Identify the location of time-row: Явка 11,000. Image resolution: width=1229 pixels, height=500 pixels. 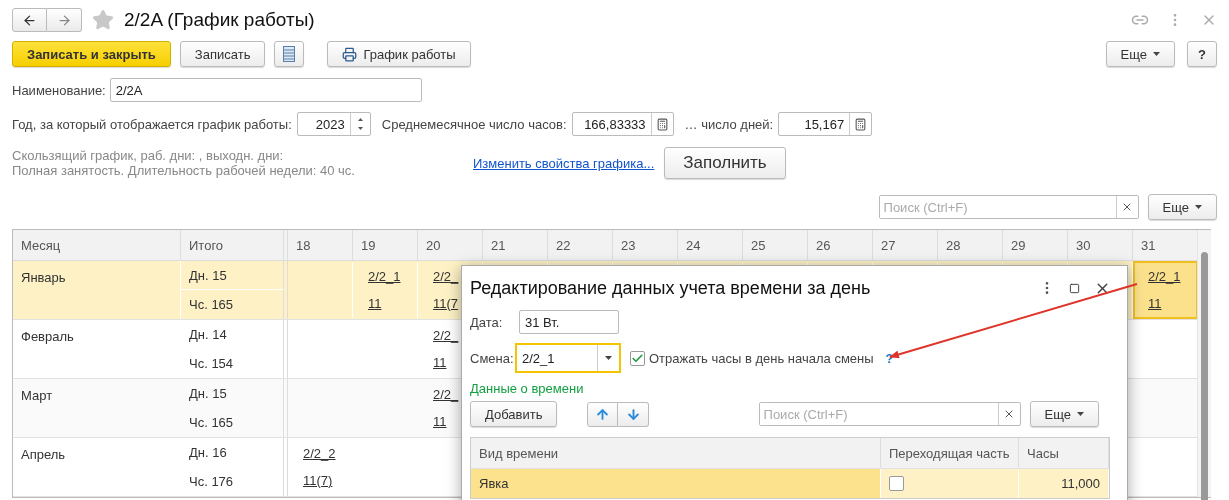
(790, 483).